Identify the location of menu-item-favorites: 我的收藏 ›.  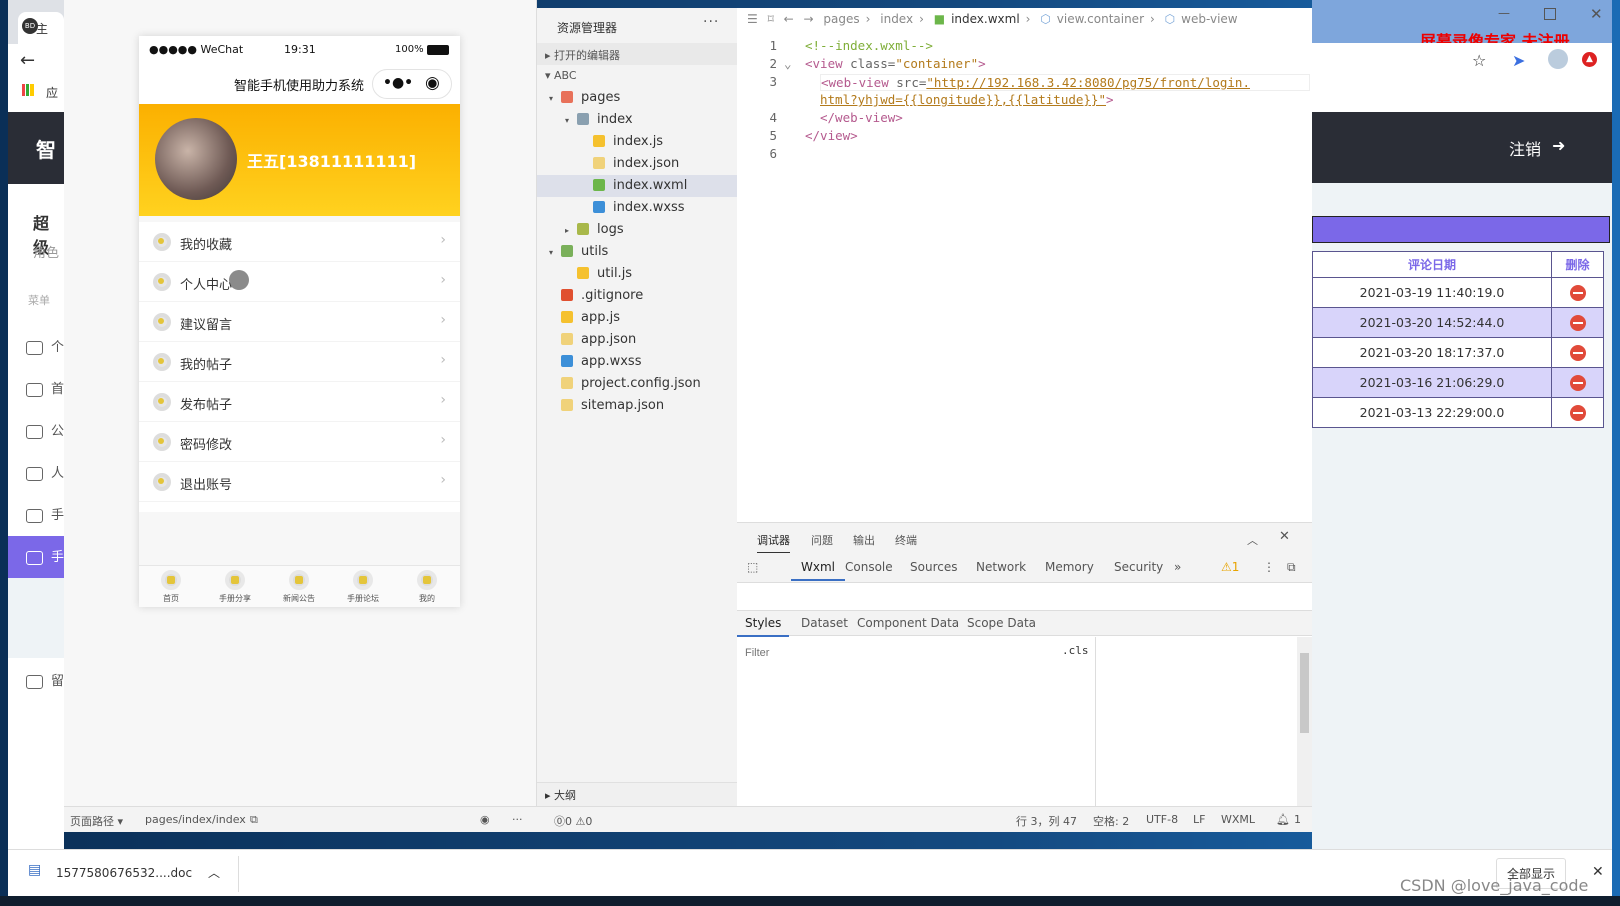
(299, 242).